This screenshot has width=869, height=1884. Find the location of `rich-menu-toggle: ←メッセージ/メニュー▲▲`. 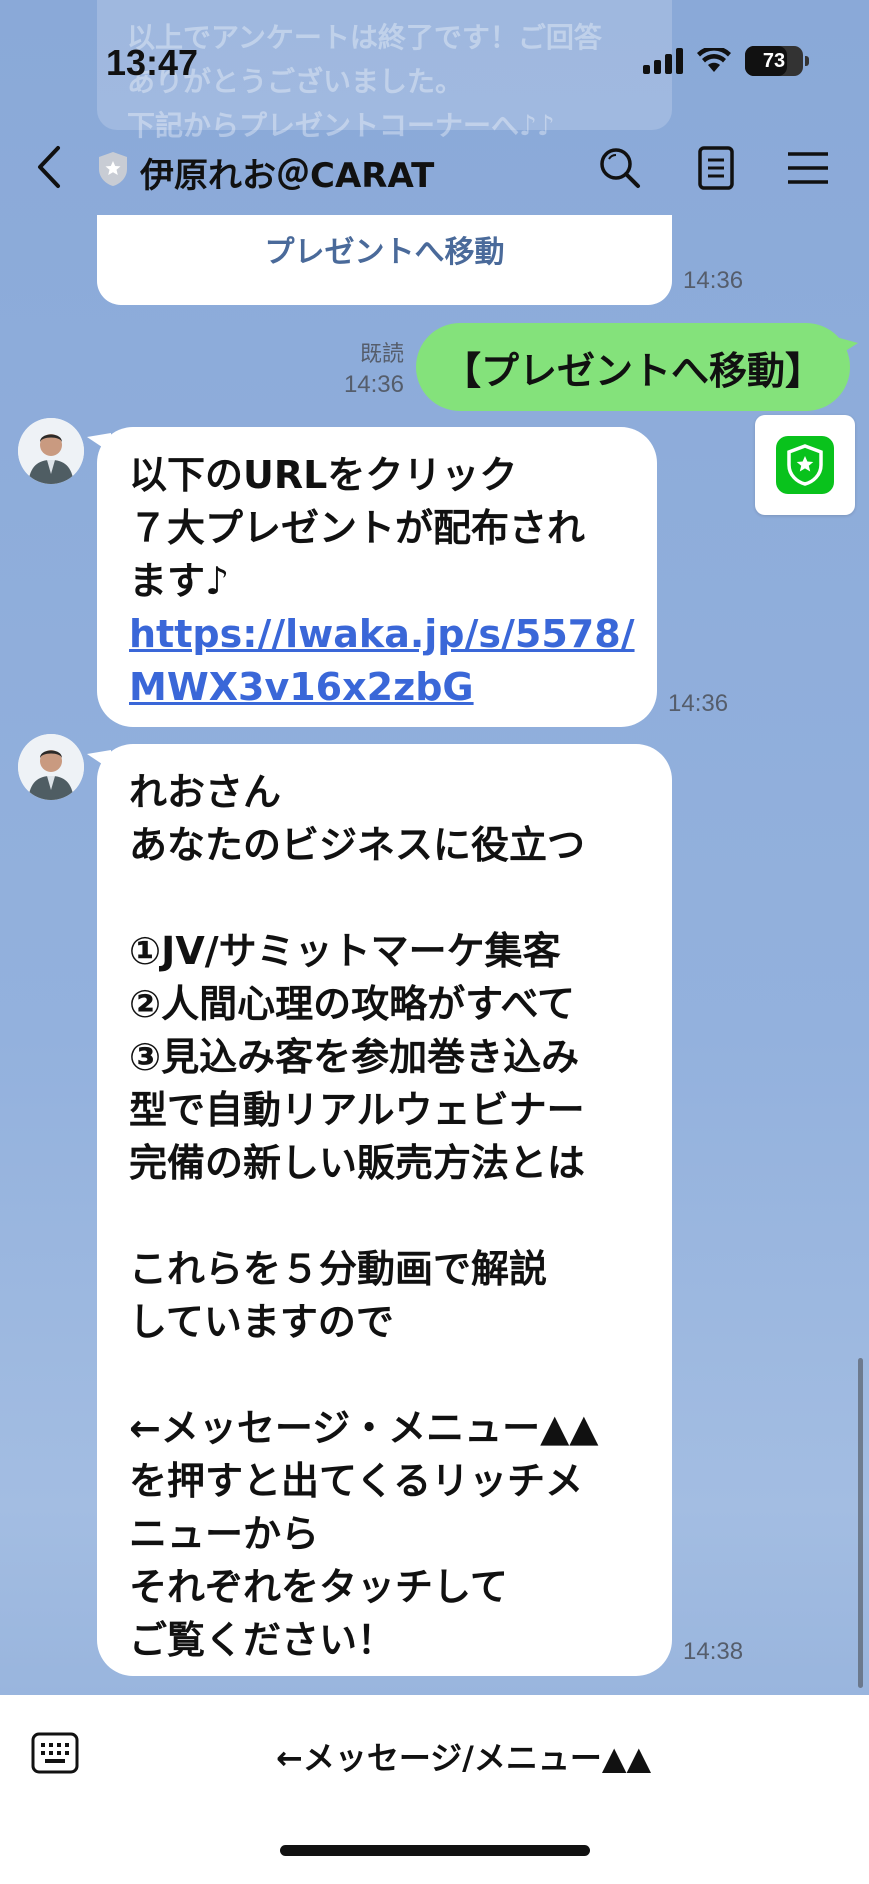

rich-menu-toggle: ←メッセージ/メニュー▲▲ is located at coordinates (463, 1756).